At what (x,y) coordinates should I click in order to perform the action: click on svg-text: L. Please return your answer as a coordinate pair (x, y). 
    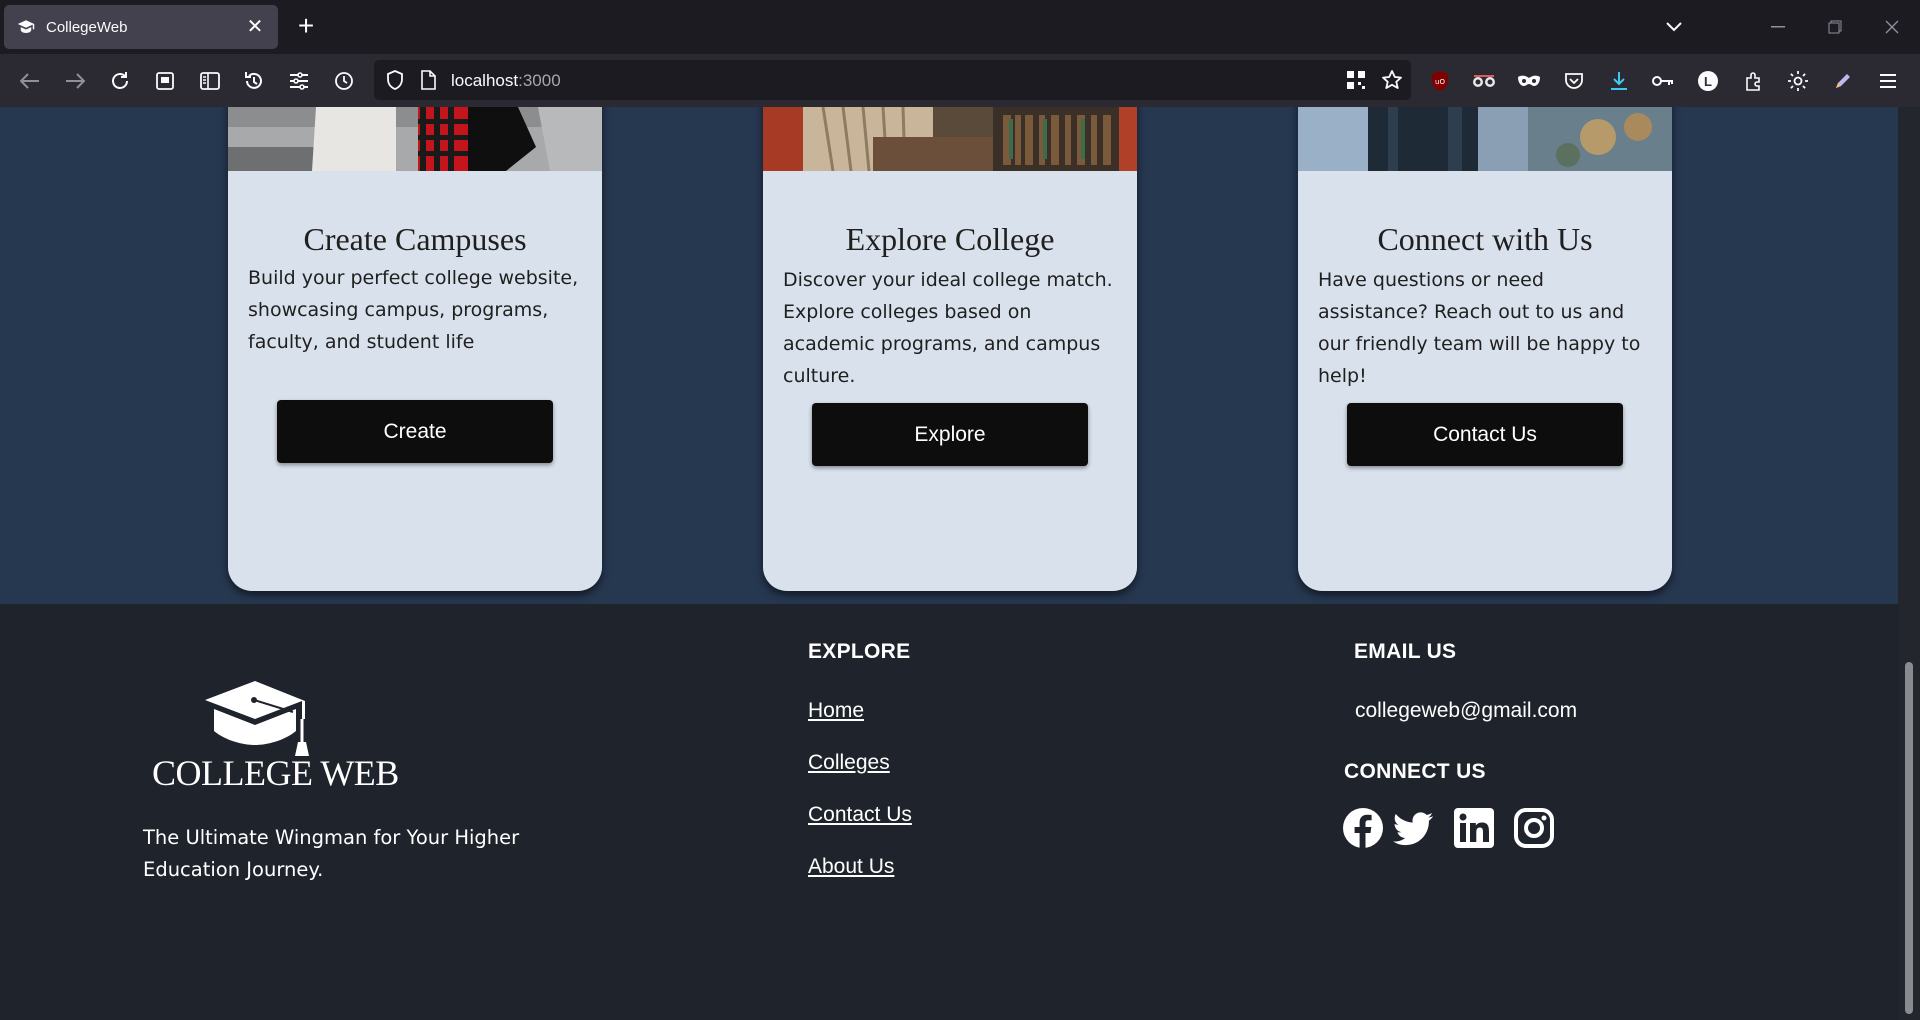
    Looking at the image, I should click on (1708, 81).